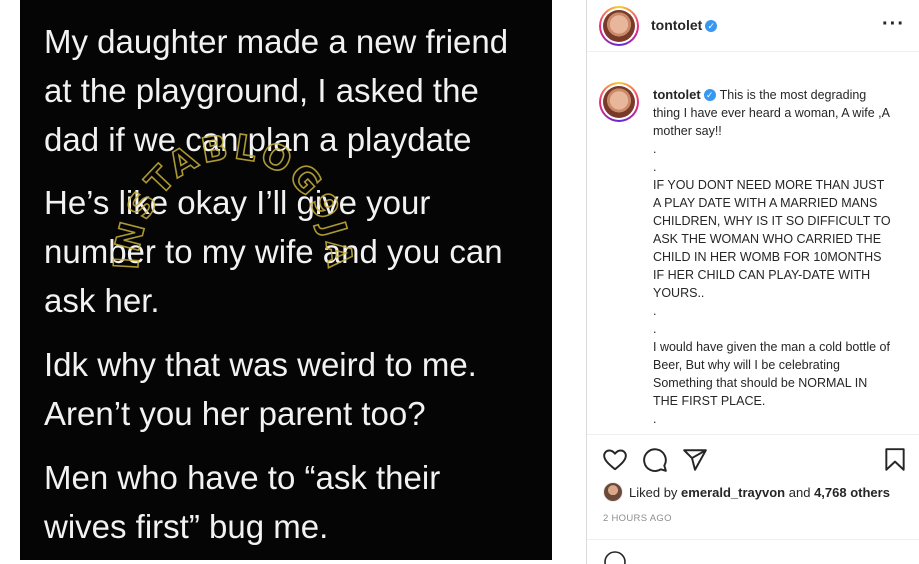  What do you see at coordinates (242, 477) in the screenshot?
I see `quote-line: Men who have to “ask their` at bounding box center [242, 477].